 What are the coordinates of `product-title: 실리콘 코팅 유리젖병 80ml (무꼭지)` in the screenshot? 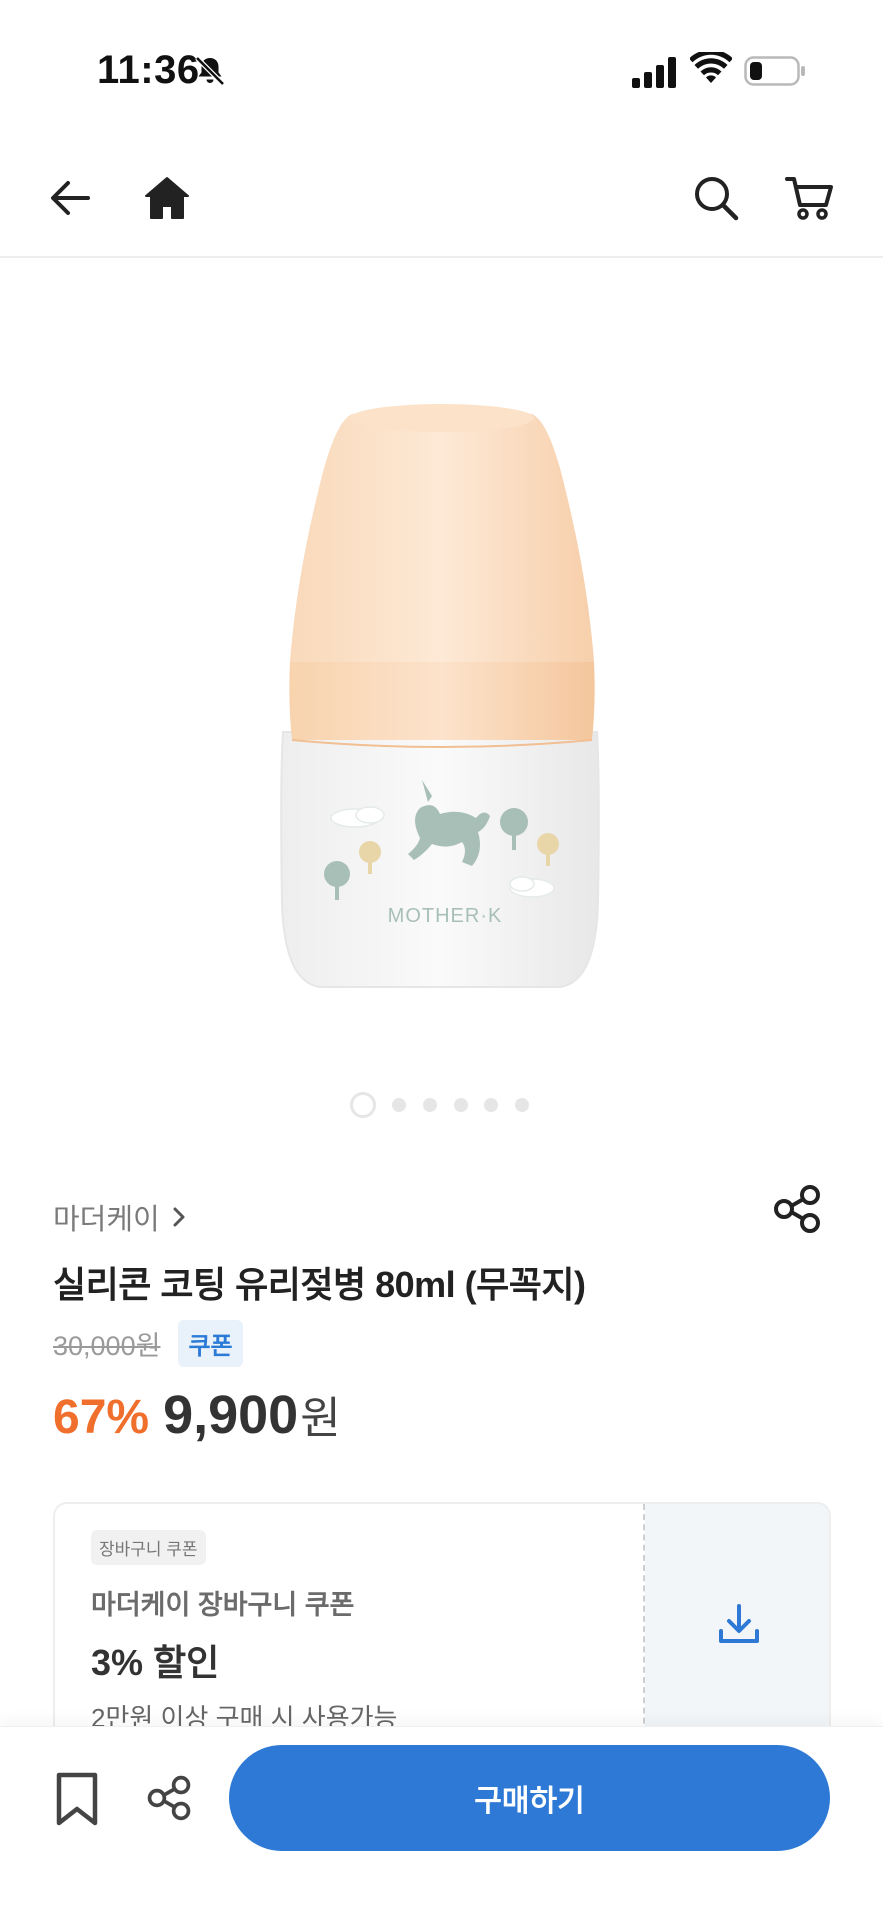 It's located at (319, 1284).